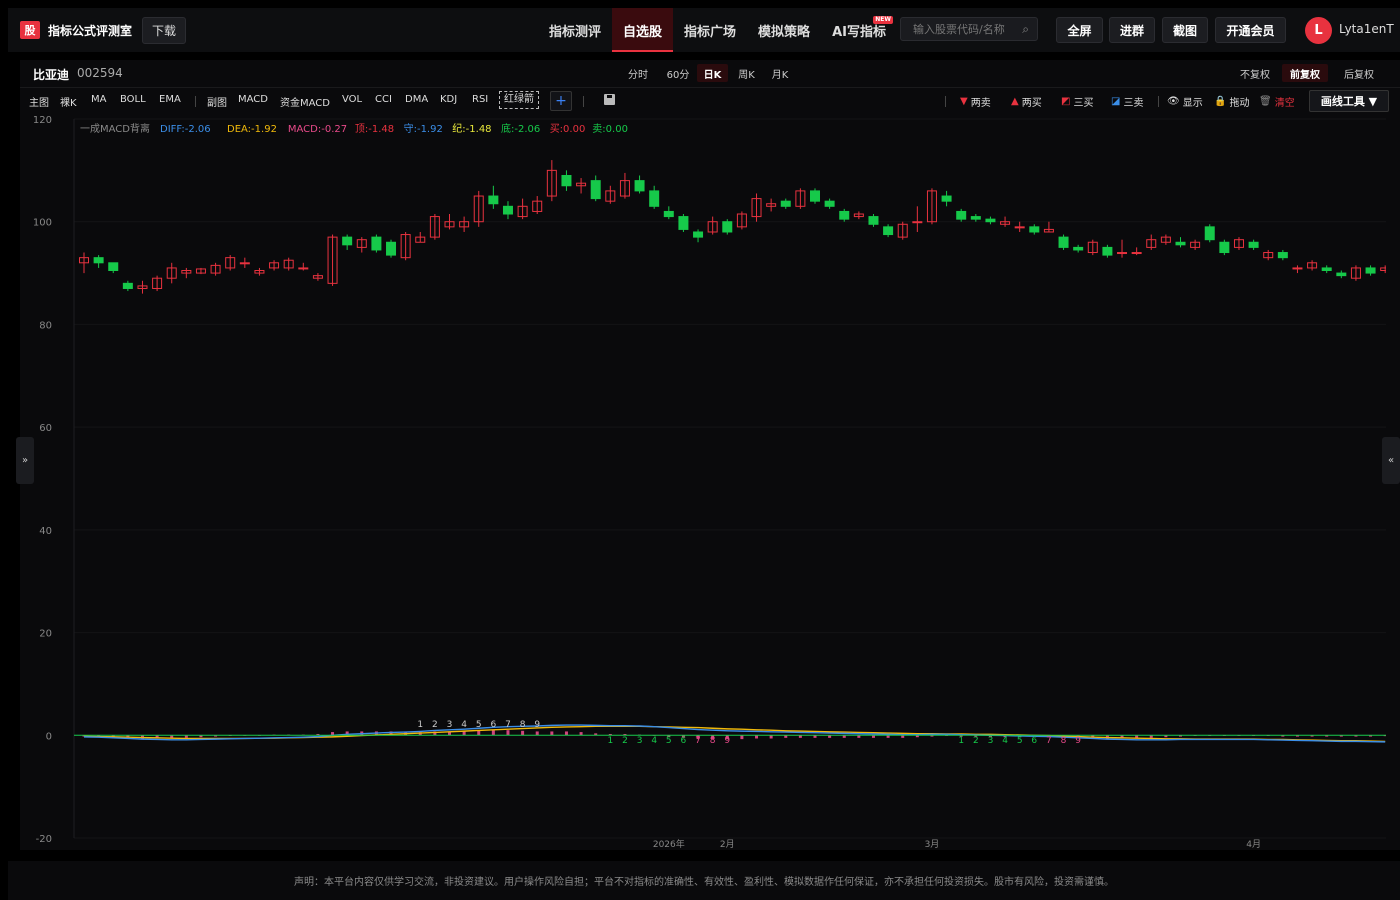 The image size is (1400, 900). What do you see at coordinates (98, 99) in the screenshot?
I see `main-indicator-2: MA` at bounding box center [98, 99].